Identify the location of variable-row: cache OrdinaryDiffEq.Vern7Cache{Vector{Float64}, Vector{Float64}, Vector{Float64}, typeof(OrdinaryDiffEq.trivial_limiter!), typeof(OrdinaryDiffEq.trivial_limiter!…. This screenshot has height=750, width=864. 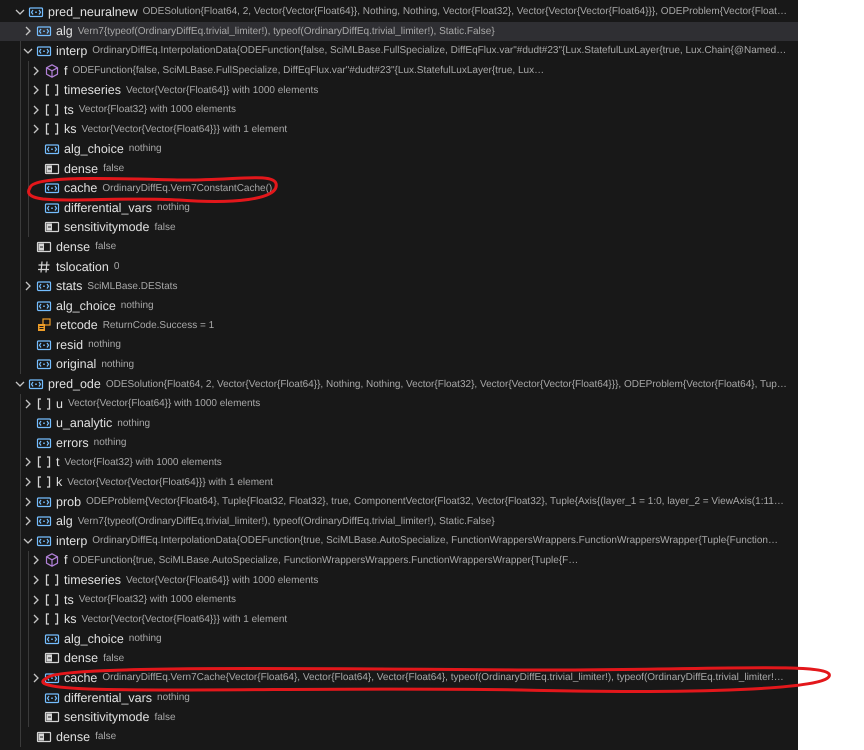
(399, 678).